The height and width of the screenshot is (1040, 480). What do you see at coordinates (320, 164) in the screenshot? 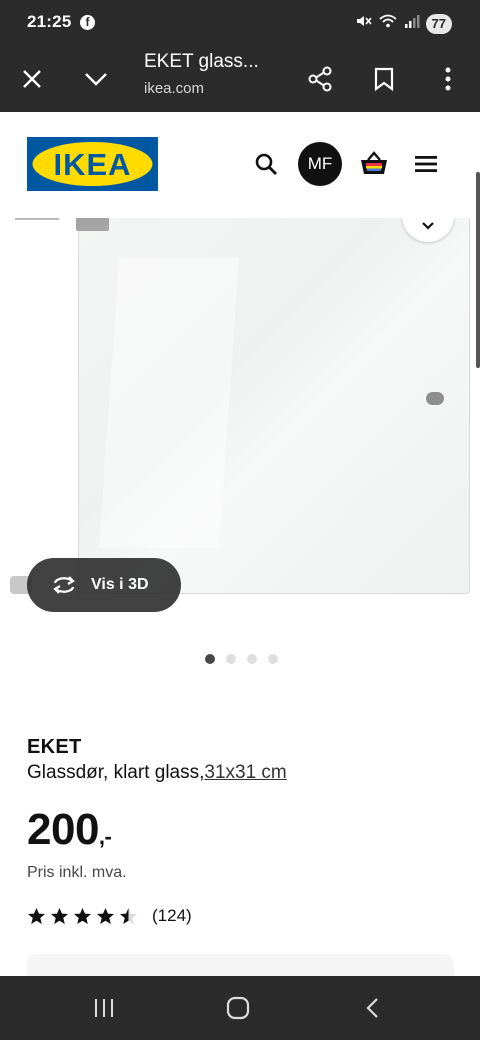
I see `user-avatar: MF` at bounding box center [320, 164].